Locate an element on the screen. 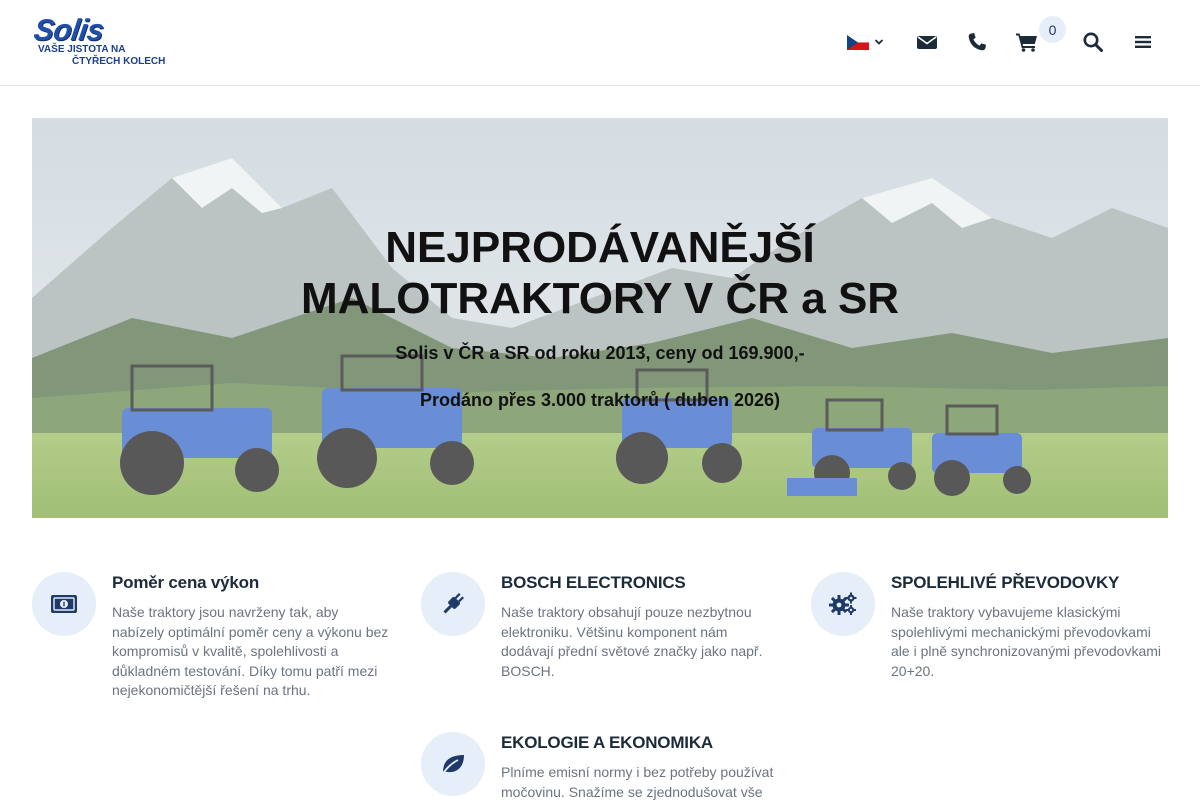 This screenshot has width=1200, height=800. envelope-icon is located at coordinates (927, 42).